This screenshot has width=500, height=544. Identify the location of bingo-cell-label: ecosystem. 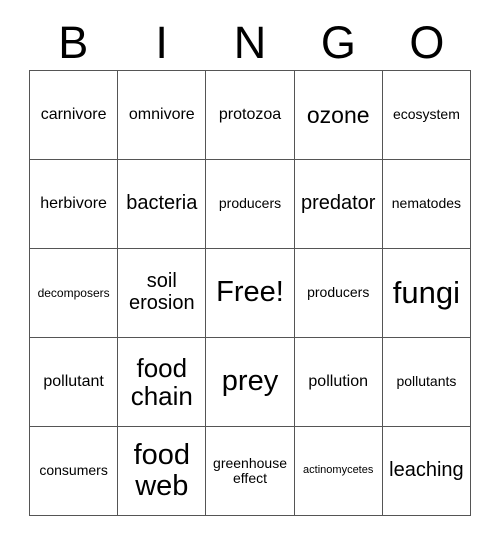
(426, 114).